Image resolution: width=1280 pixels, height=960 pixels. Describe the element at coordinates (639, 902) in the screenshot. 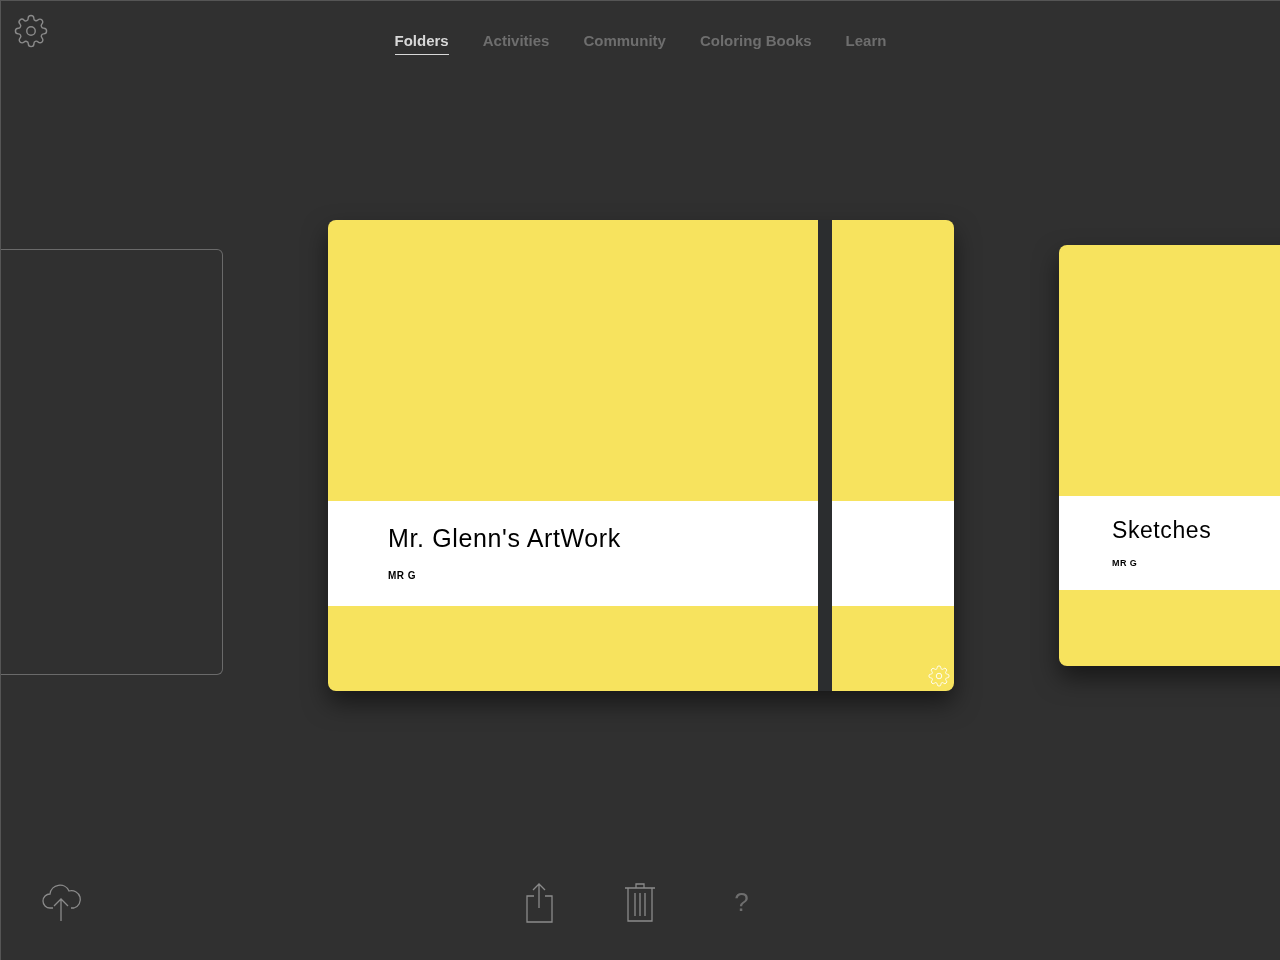

I see `trash-icon` at that location.